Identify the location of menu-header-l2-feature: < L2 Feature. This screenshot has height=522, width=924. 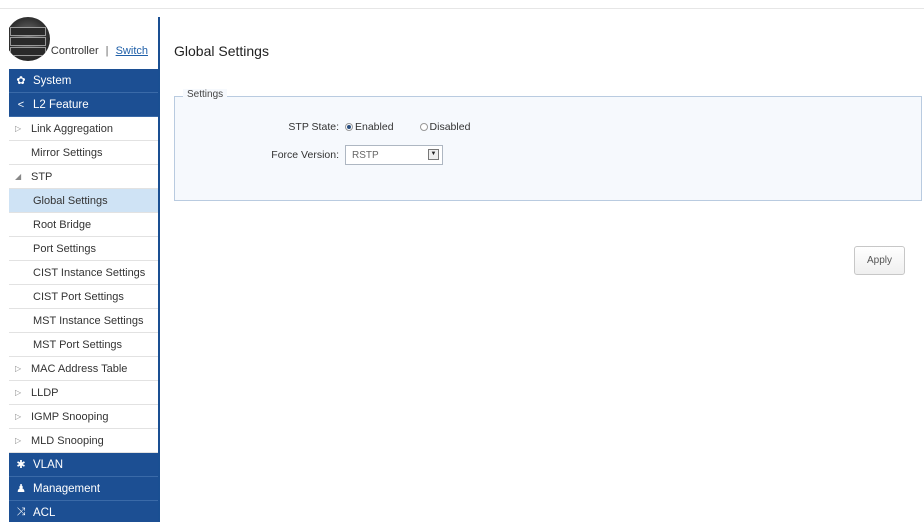
(83, 105).